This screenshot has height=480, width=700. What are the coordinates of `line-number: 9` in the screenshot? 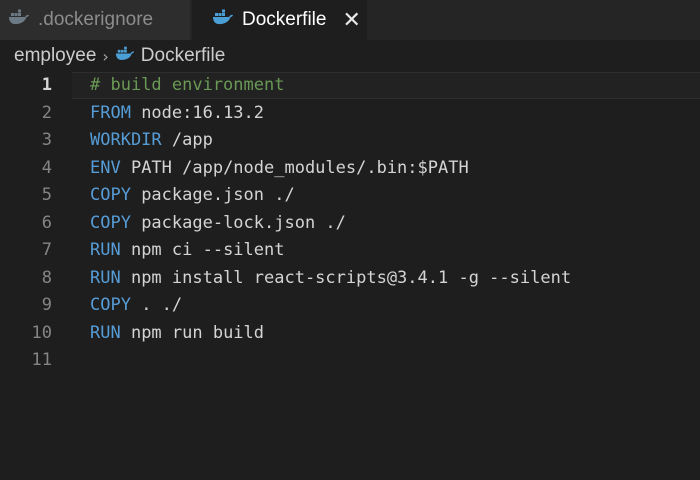 It's located at (46, 305).